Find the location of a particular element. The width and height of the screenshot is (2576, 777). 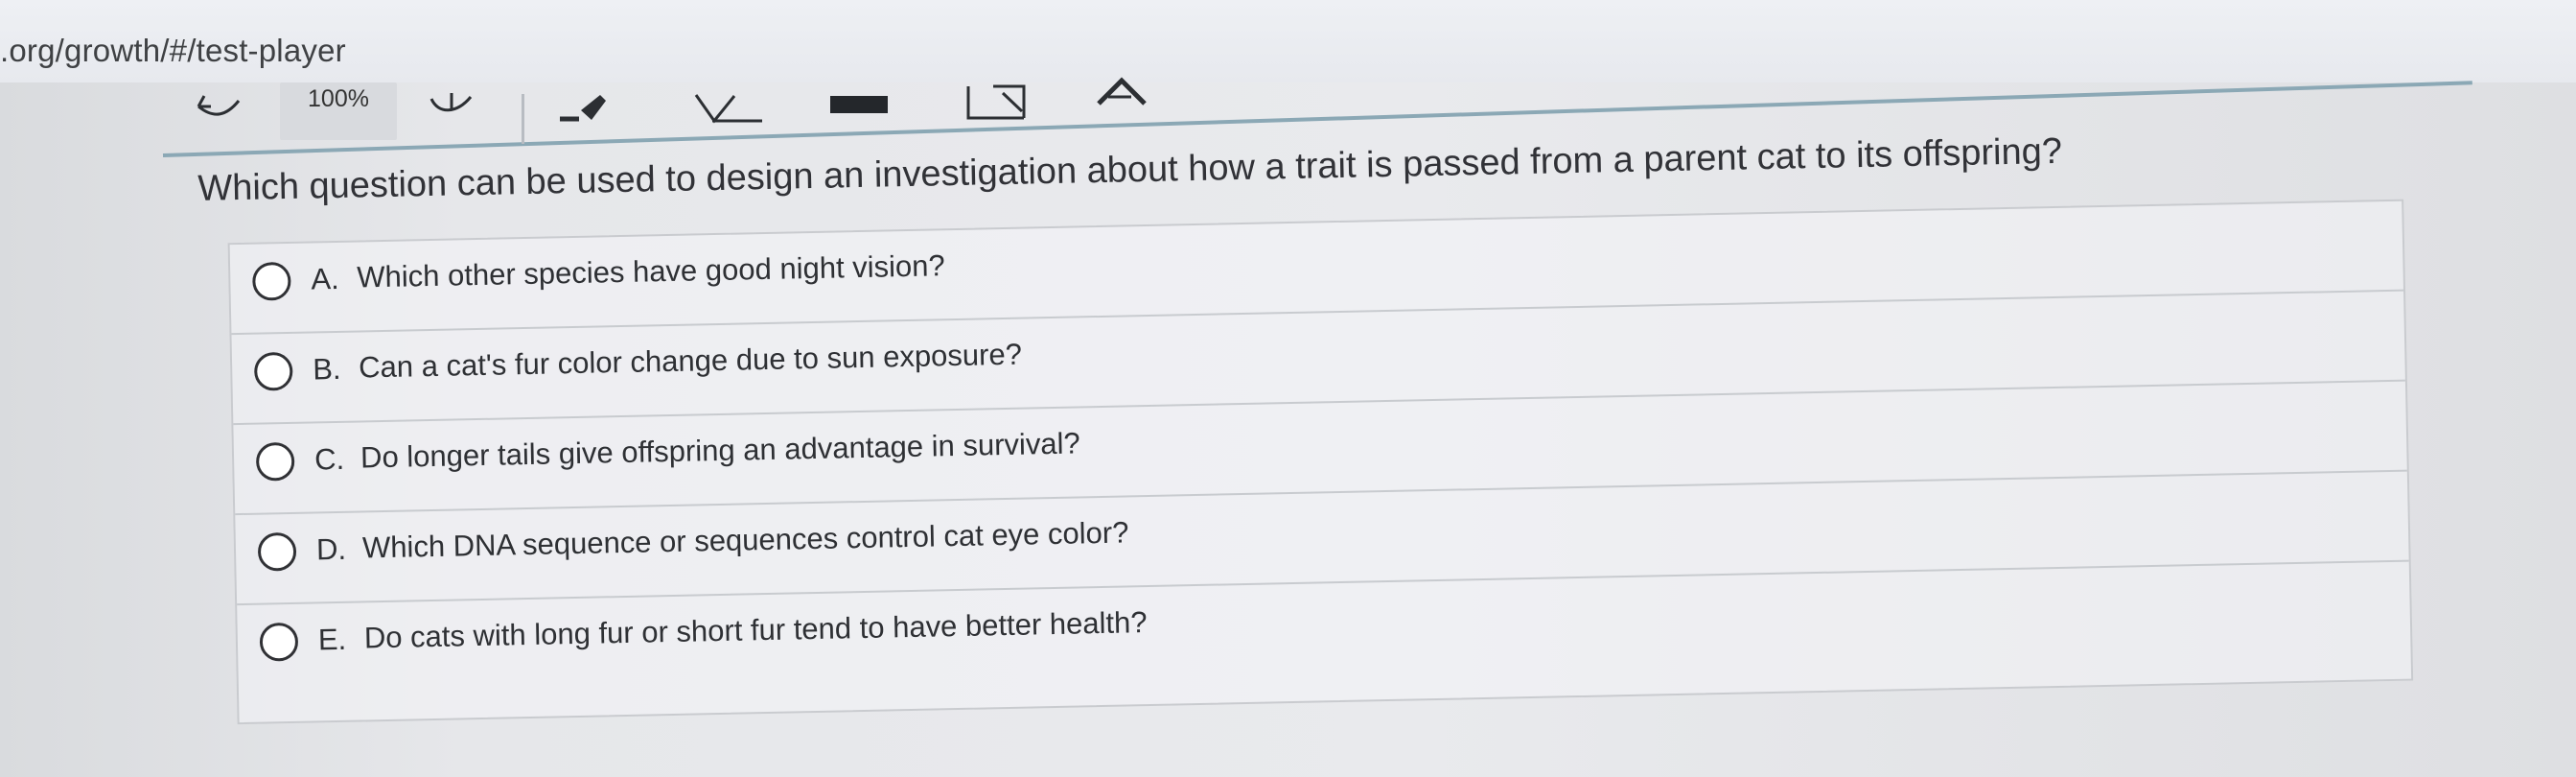

line-icon is located at coordinates (859, 103).